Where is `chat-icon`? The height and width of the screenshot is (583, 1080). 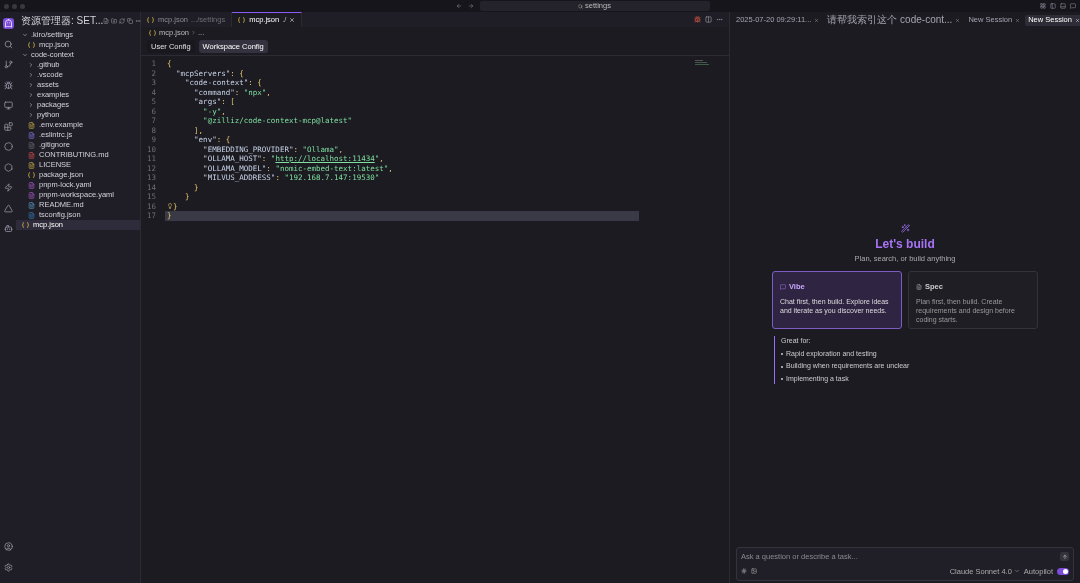 chat-icon is located at coordinates (1073, 6).